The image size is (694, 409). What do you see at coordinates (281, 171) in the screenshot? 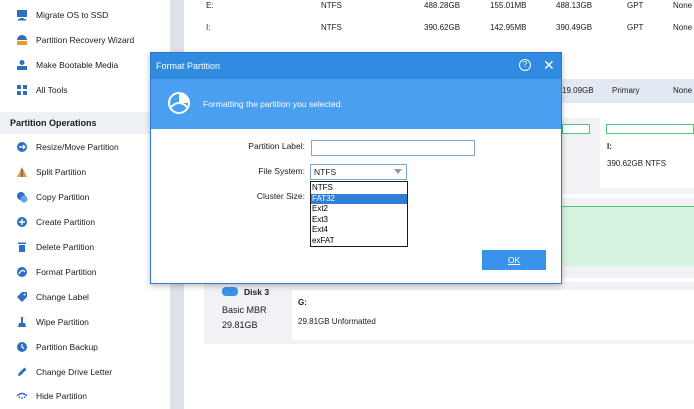
I see `file-system-label: File System:` at bounding box center [281, 171].